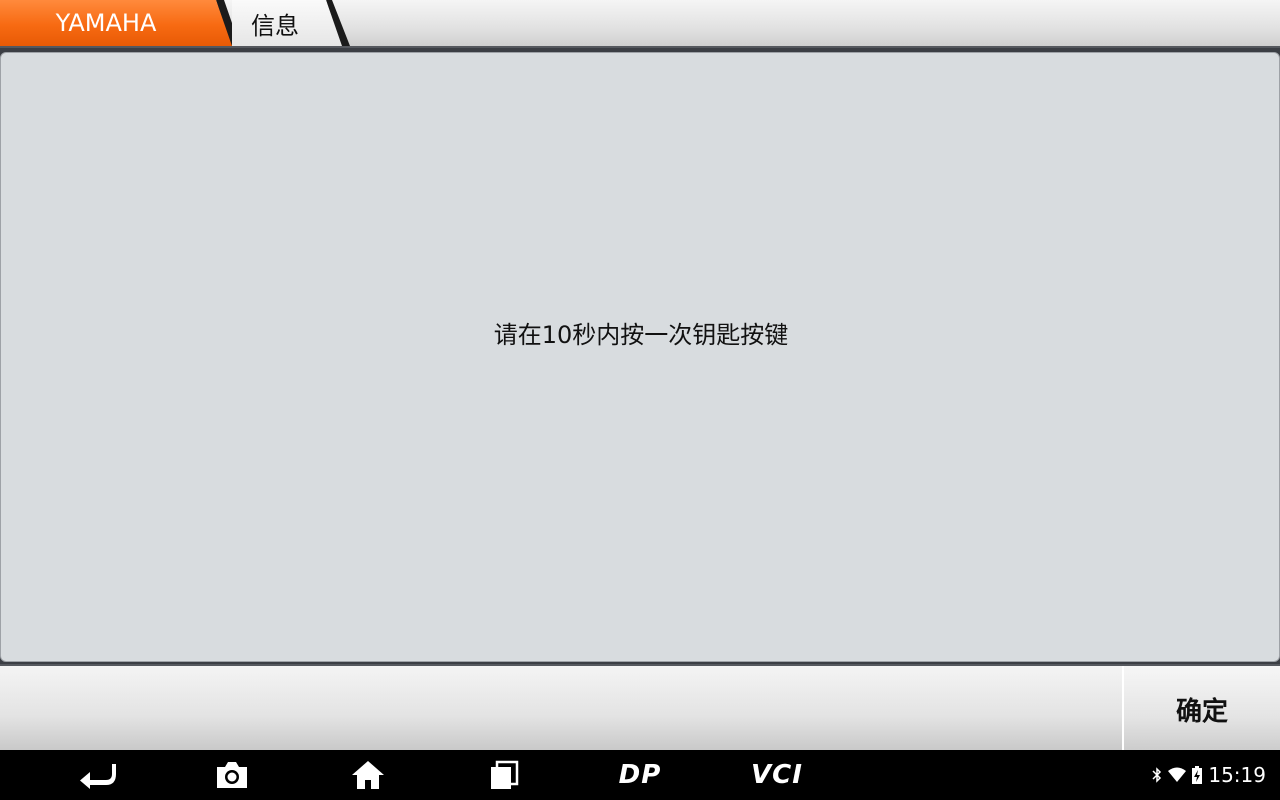 The height and width of the screenshot is (800, 1280). What do you see at coordinates (287, 23) in the screenshot?
I see `breadcrumb-item-info: 信息` at bounding box center [287, 23].